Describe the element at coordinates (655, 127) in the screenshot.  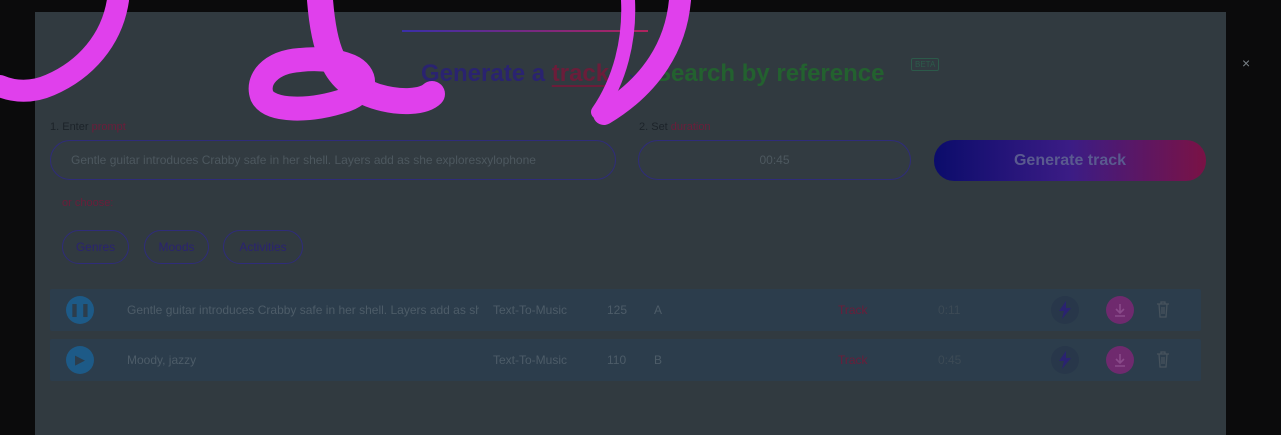
I see `step2-number: 2. Set` at that location.